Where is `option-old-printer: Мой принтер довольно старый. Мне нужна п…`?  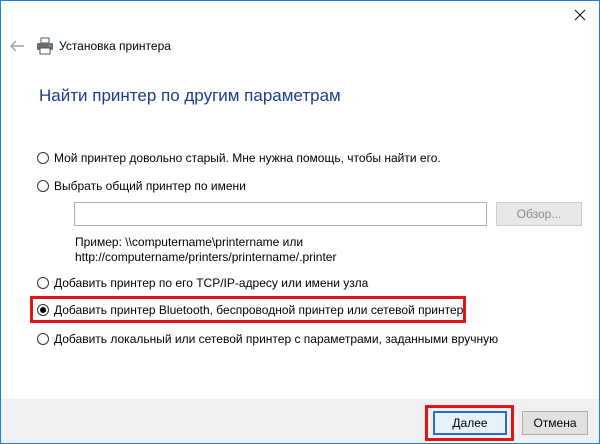 option-old-printer: Мой принтер довольно старый. Мне нужна п… is located at coordinates (239, 158).